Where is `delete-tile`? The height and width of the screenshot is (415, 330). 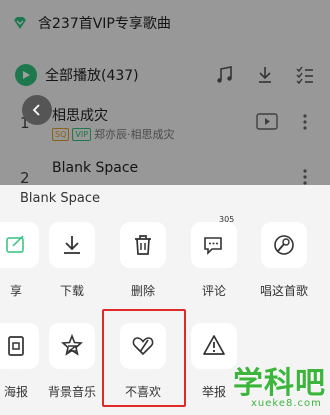 delete-tile is located at coordinates (143, 245).